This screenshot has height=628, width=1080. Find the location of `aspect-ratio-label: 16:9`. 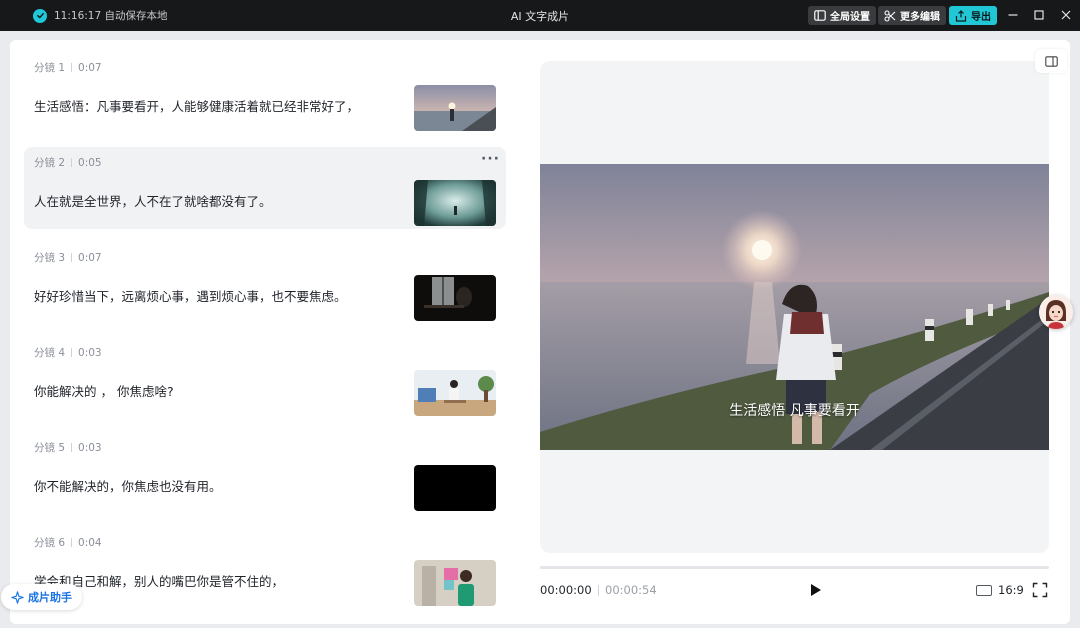

aspect-ratio-label: 16:9 is located at coordinates (1011, 590).